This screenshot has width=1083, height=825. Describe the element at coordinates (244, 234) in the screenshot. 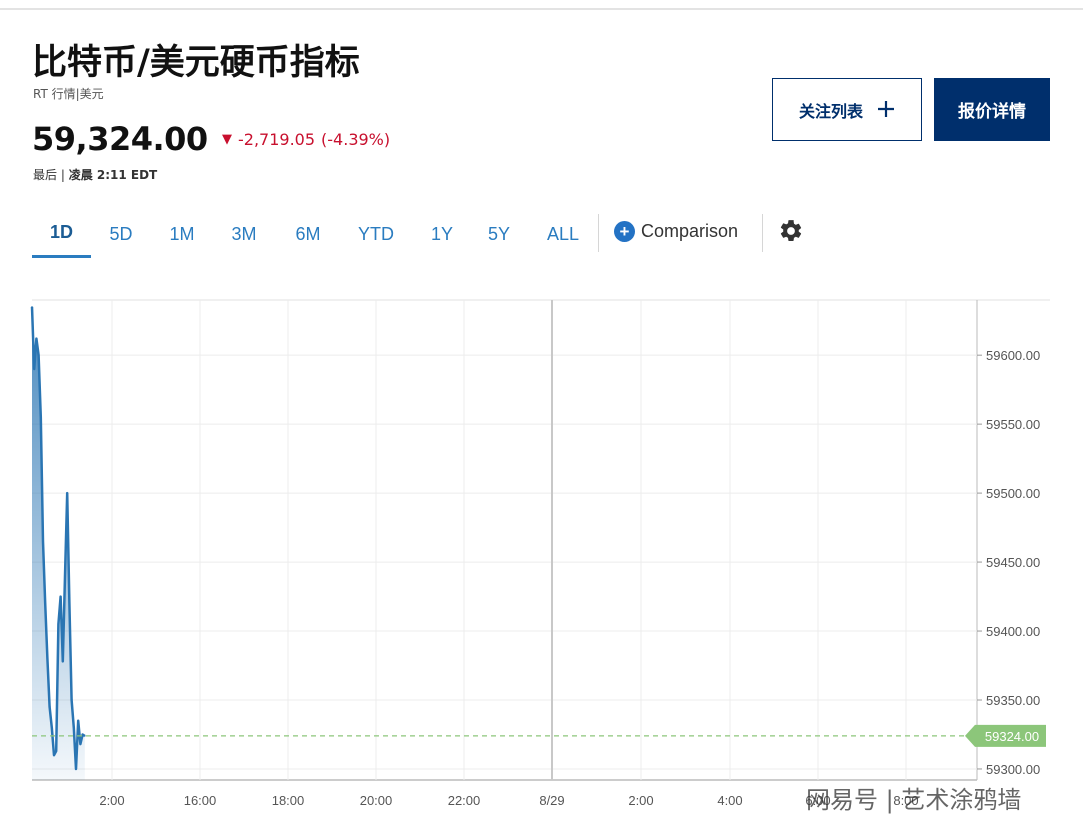

I see `tab-3m: 3M` at that location.